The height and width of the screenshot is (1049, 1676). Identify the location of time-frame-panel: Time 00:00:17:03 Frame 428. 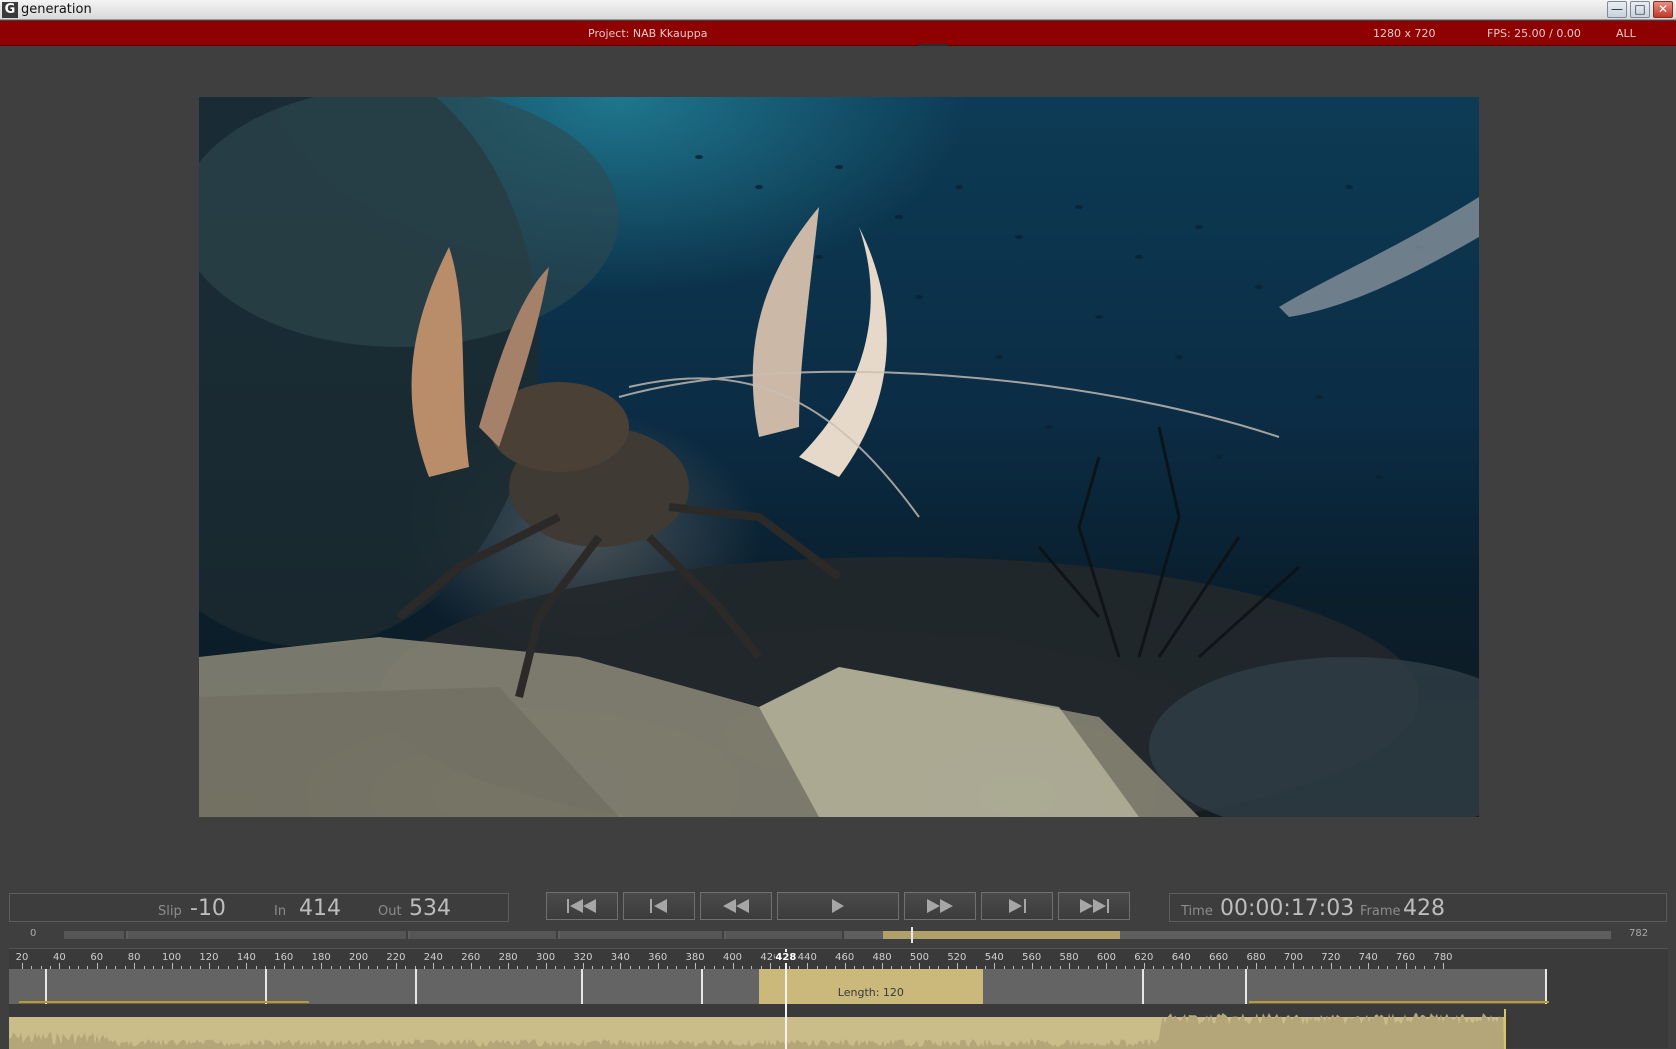
(1418, 907).